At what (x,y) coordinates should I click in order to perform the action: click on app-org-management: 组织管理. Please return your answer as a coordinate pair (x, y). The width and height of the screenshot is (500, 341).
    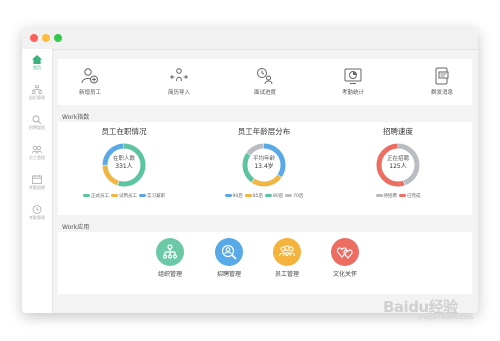
    Looking at the image, I should click on (170, 258).